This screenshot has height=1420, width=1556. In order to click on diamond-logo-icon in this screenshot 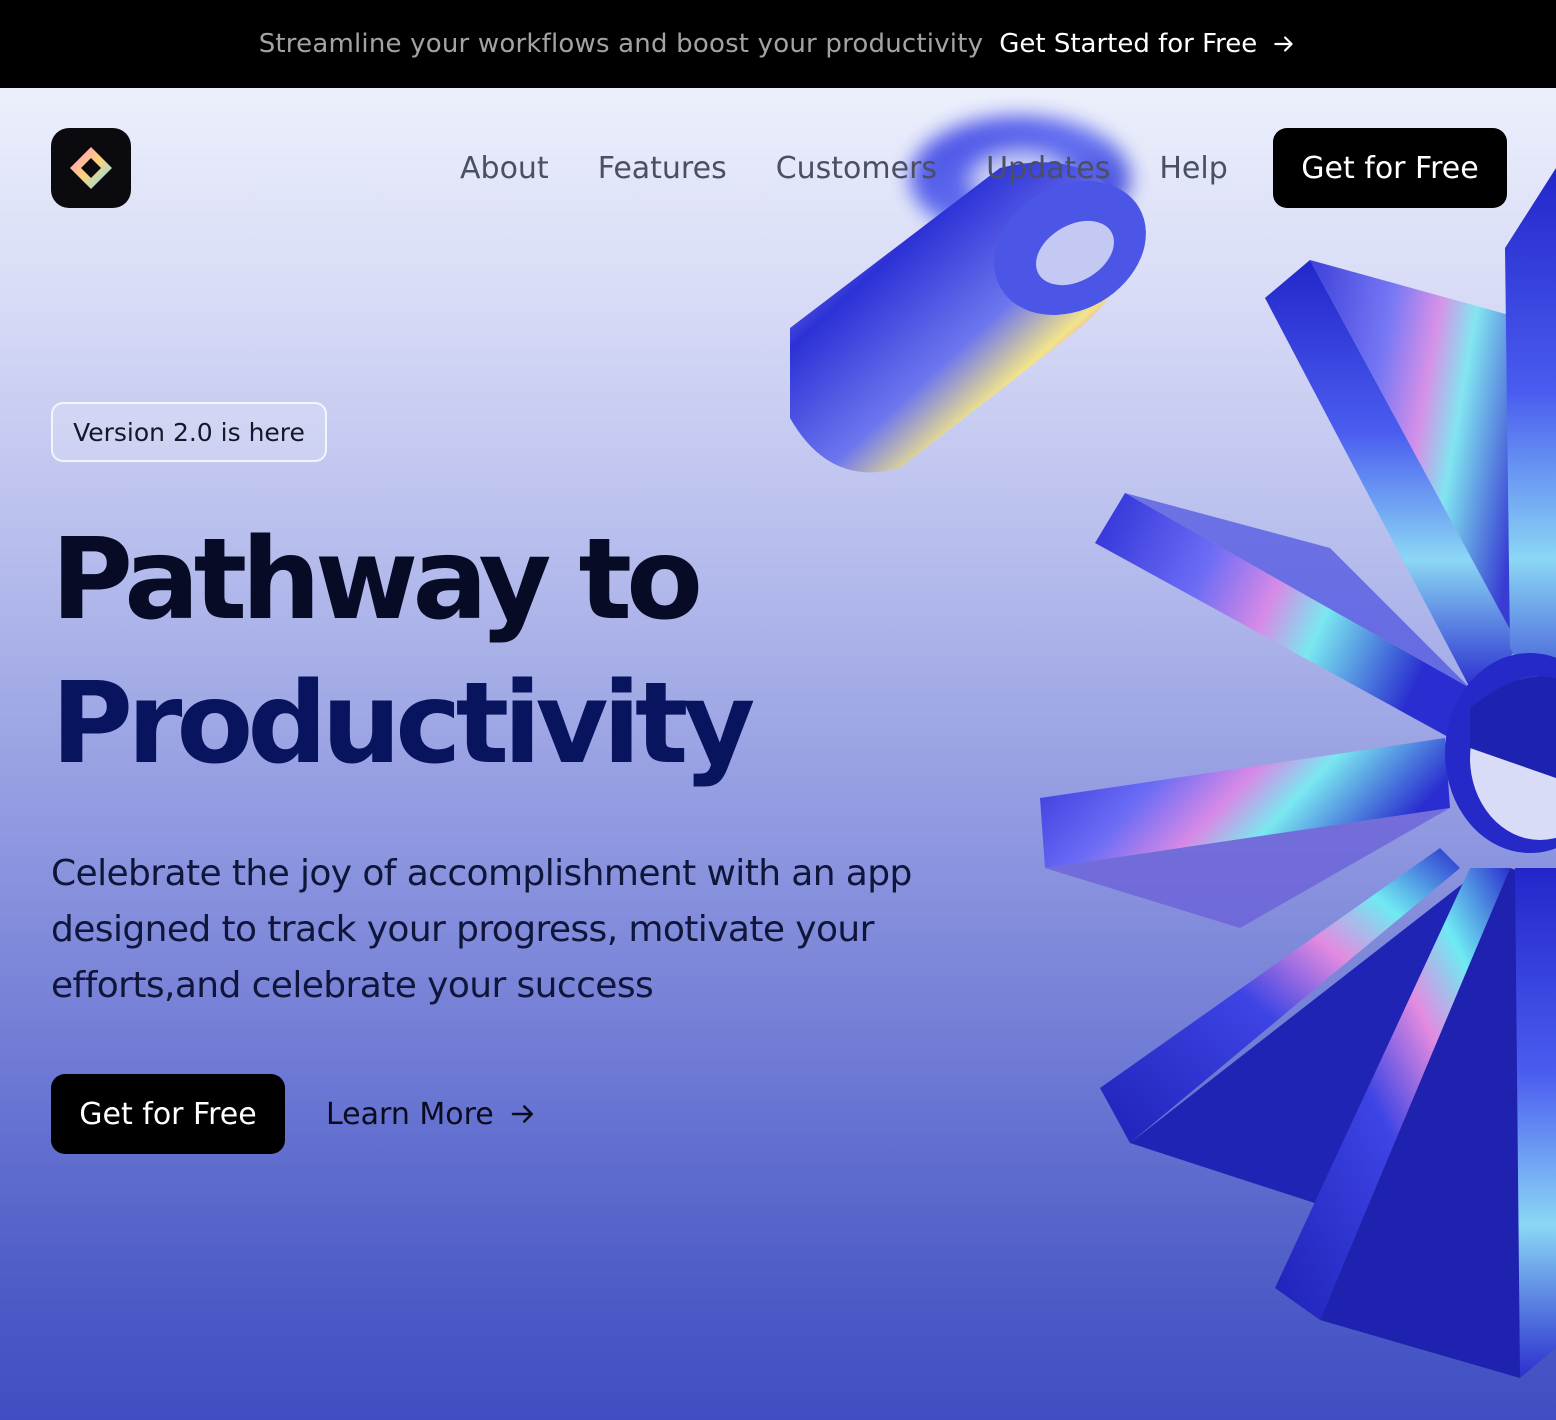, I will do `click(91, 168)`.